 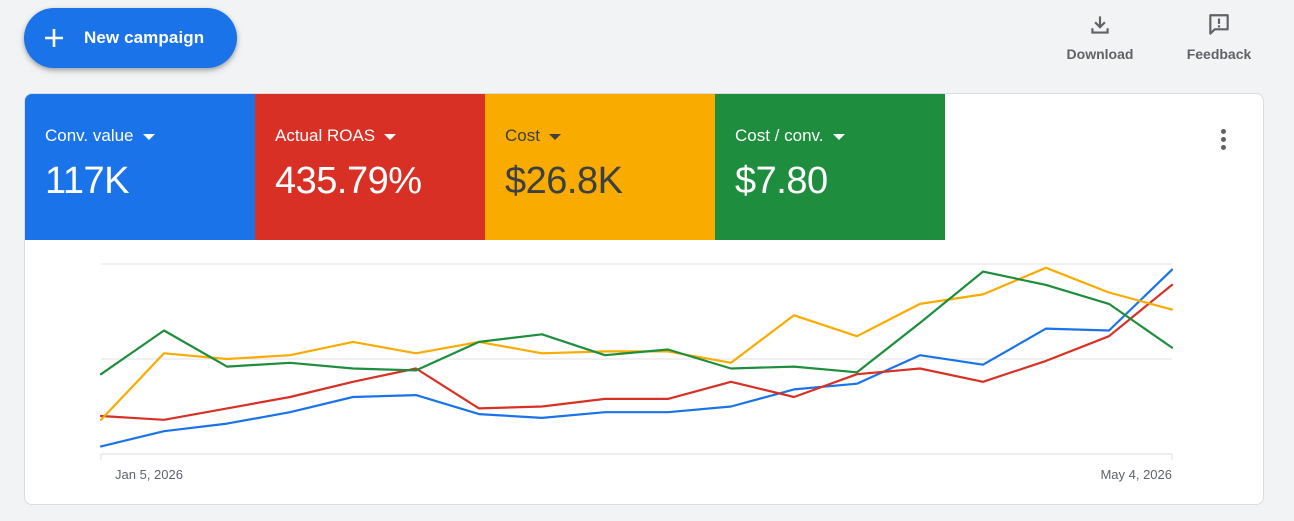 I want to click on feedback-label: Feedback, so click(x=1219, y=54).